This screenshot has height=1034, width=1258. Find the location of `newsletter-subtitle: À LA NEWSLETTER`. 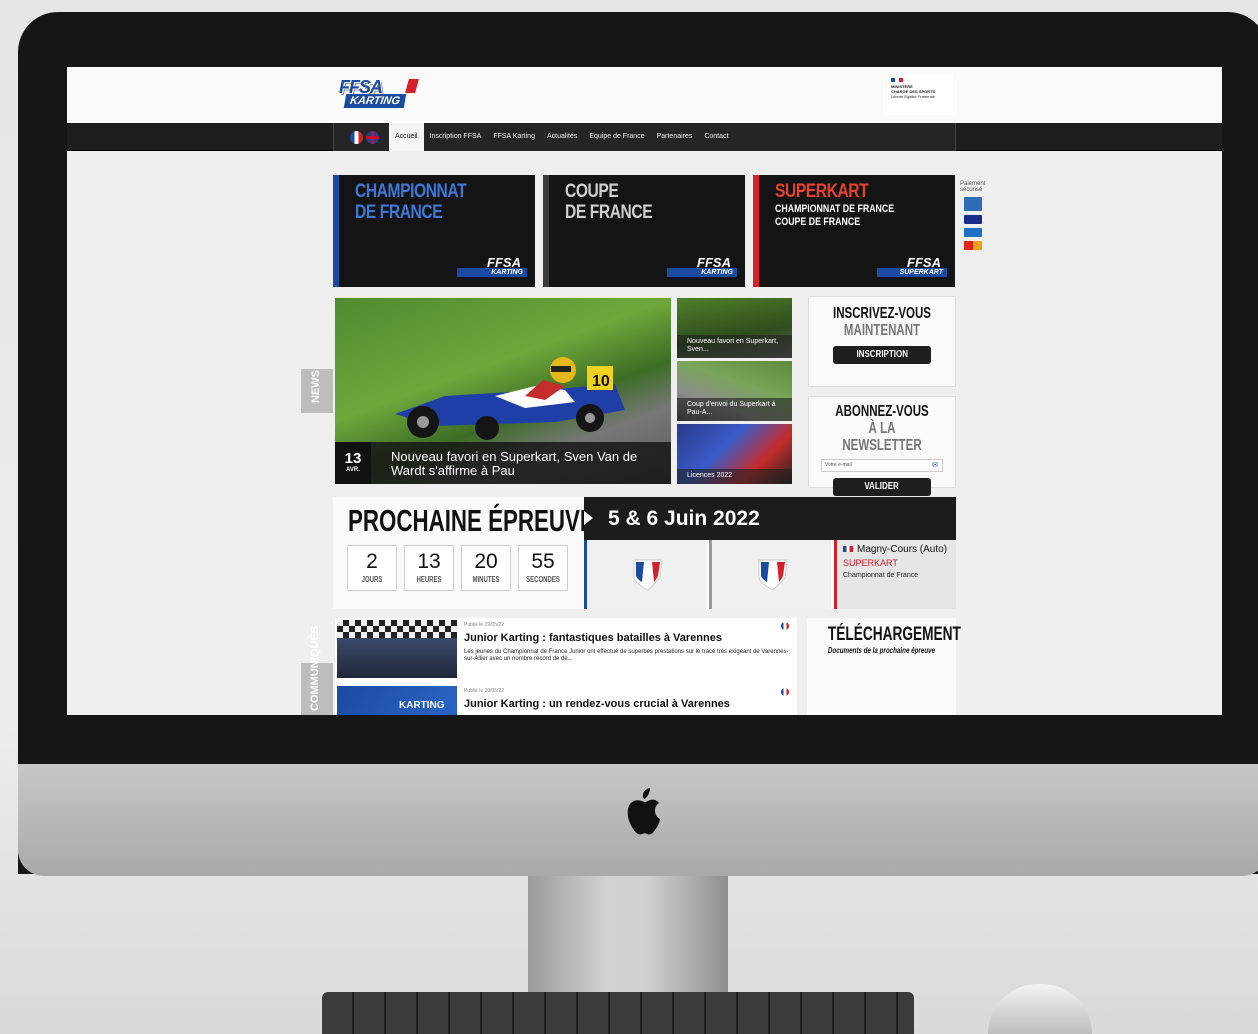

newsletter-subtitle: À LA NEWSLETTER is located at coordinates (882, 437).